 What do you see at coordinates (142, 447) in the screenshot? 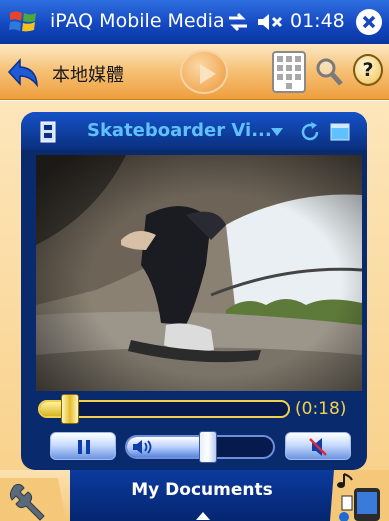
I see `speaker-icon` at bounding box center [142, 447].